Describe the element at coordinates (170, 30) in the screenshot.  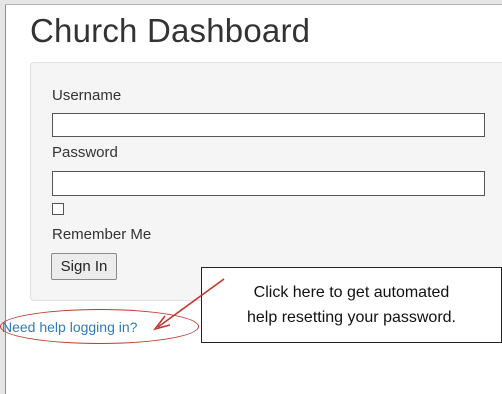
I see `page-title: Church Dashboard` at that location.